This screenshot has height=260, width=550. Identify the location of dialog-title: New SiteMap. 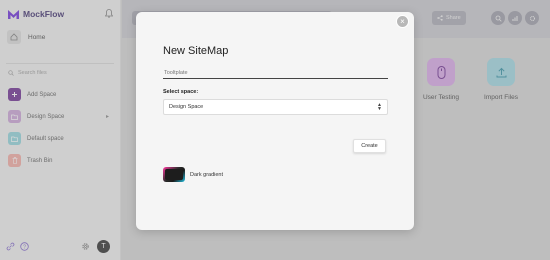
(196, 51).